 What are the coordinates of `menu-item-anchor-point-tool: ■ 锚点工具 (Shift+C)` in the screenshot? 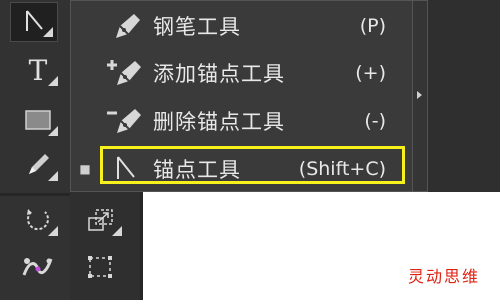 It's located at (241, 169).